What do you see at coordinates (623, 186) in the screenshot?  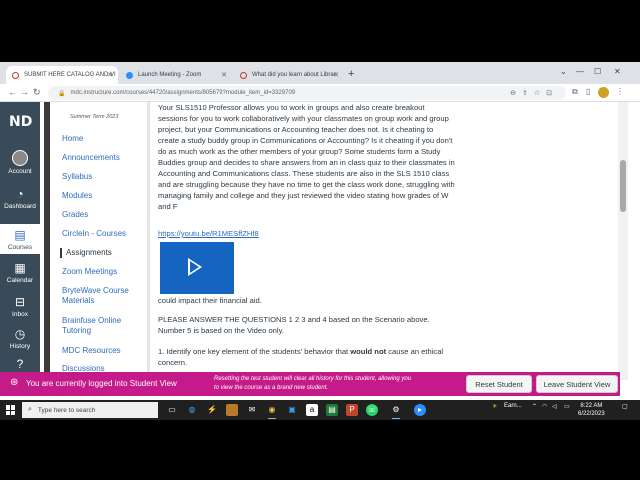 I see `scrollbar-thumb` at bounding box center [623, 186].